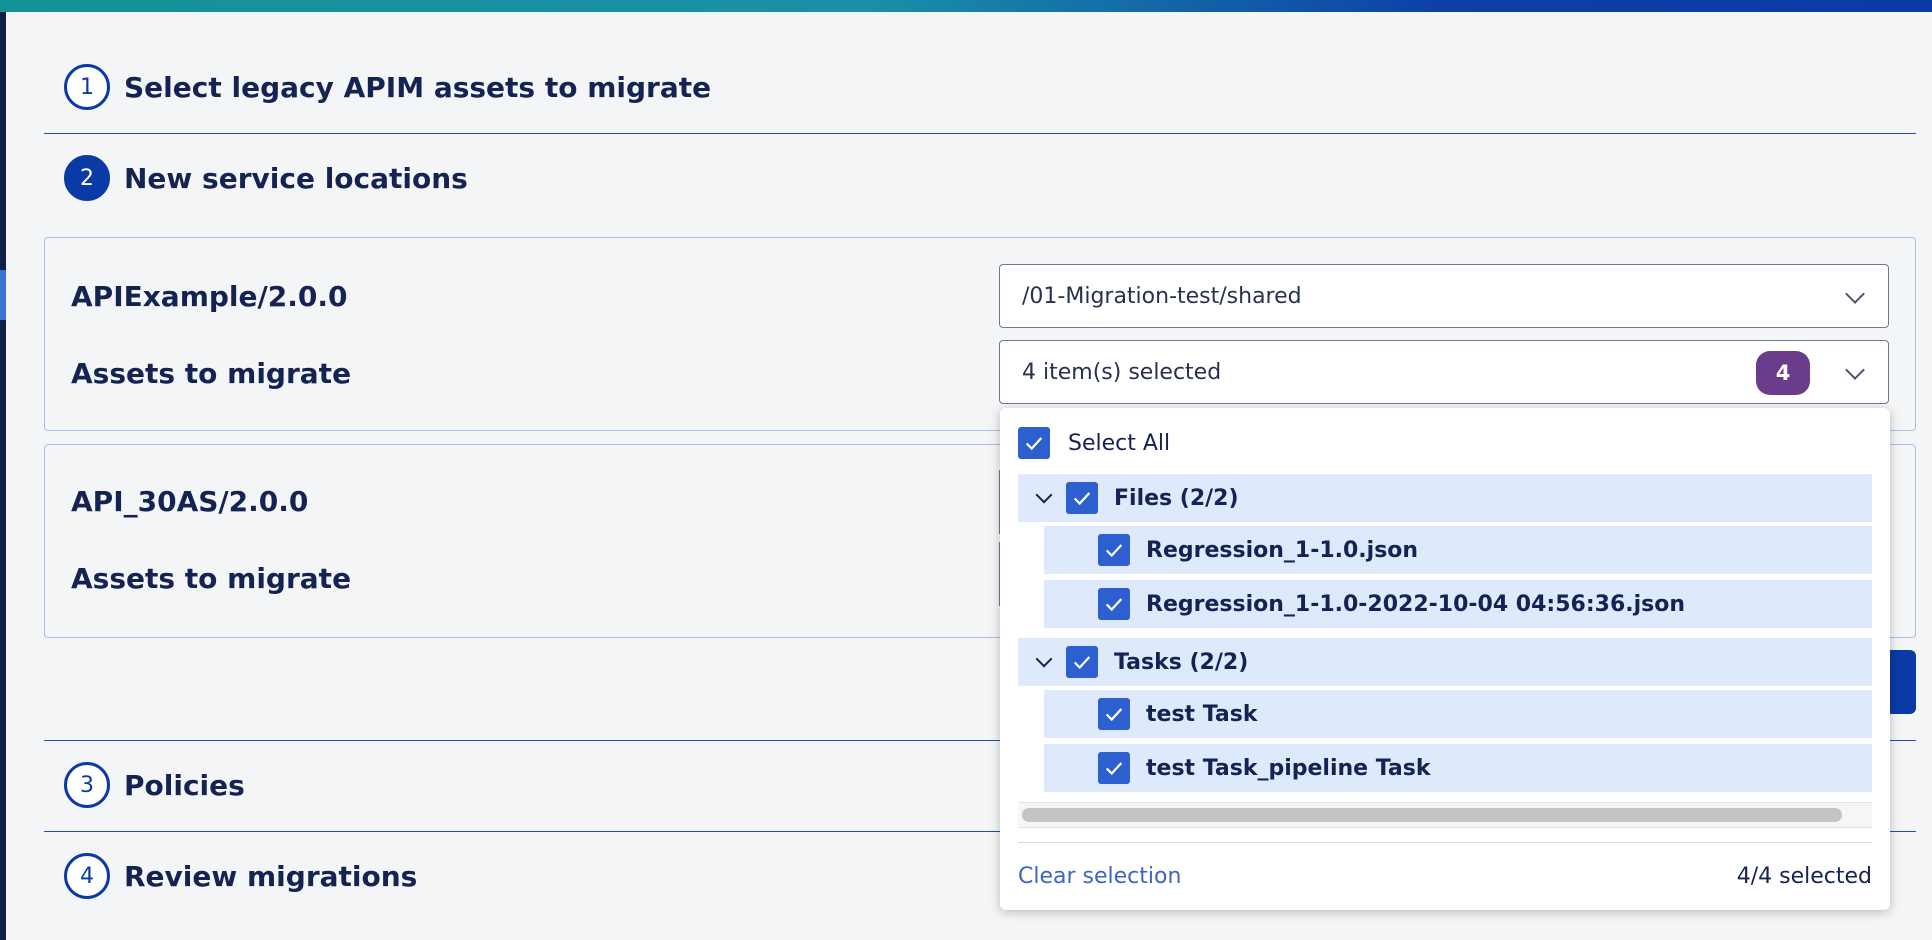 The image size is (1932, 940). I want to click on tree-group-files: Files (2/2), so click(1445, 498).